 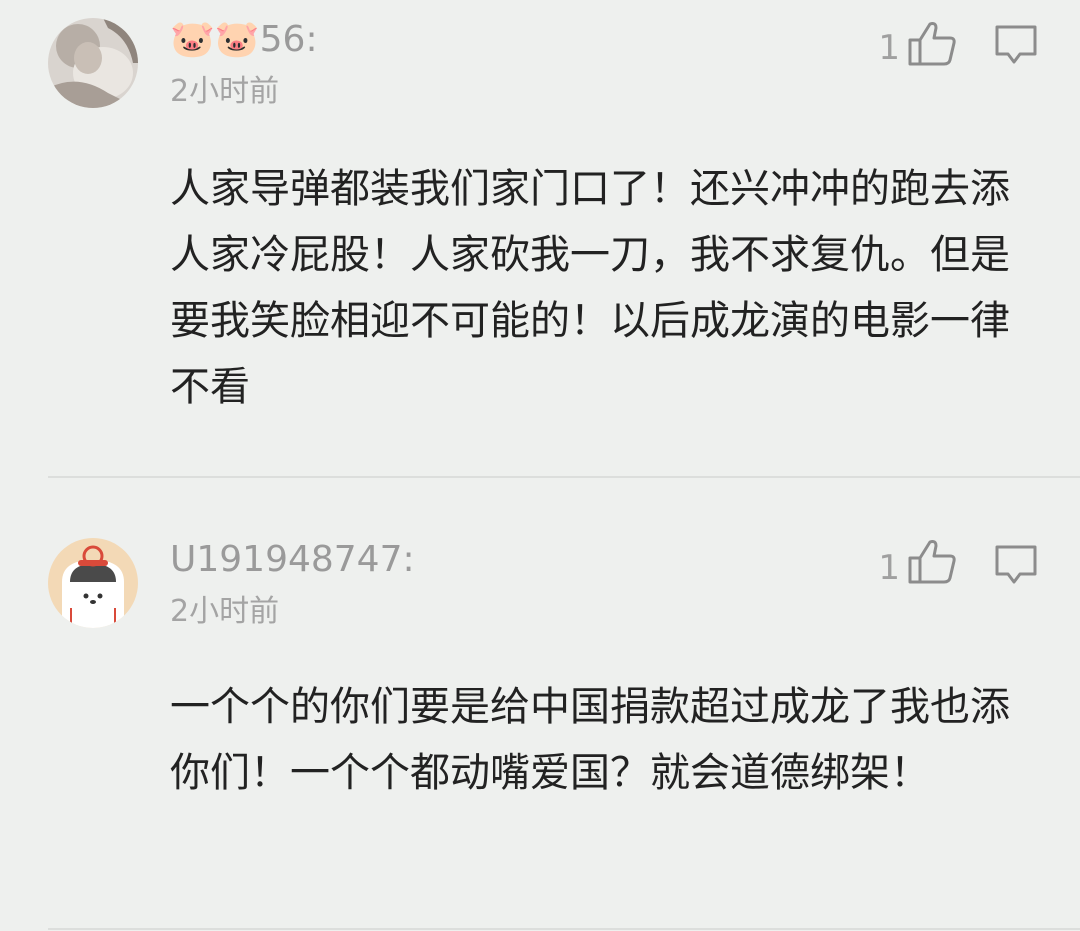 I want to click on user-photo-avatar-icon, so click(x=93, y=63).